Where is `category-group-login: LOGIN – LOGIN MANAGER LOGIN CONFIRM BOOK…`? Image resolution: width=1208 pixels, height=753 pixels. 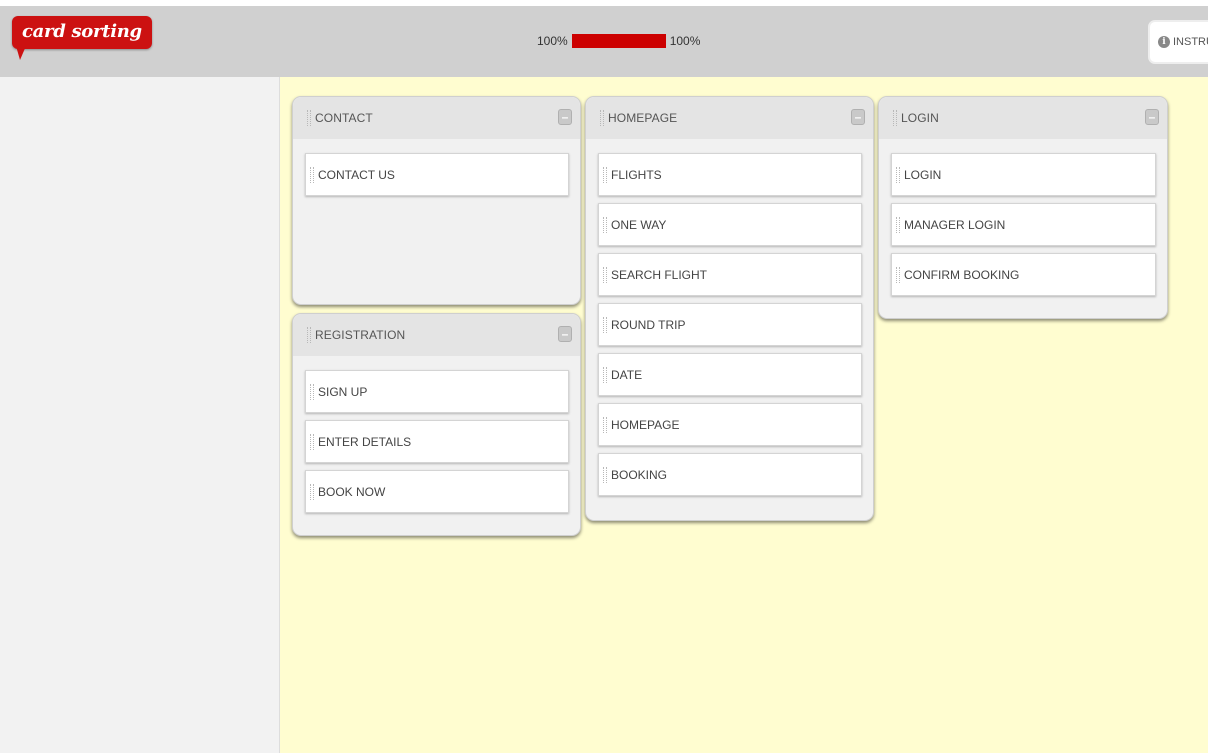
category-group-login: LOGIN – LOGIN MANAGER LOGIN CONFIRM BOOK… is located at coordinates (1023, 207).